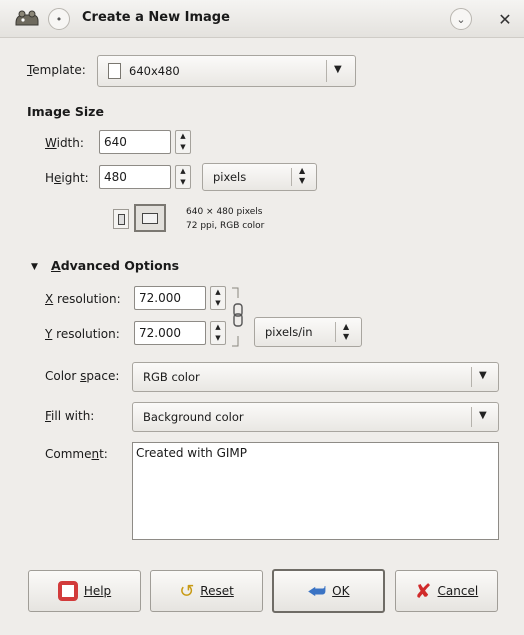  I want to click on cancel-button-label: Cancel, so click(458, 591).